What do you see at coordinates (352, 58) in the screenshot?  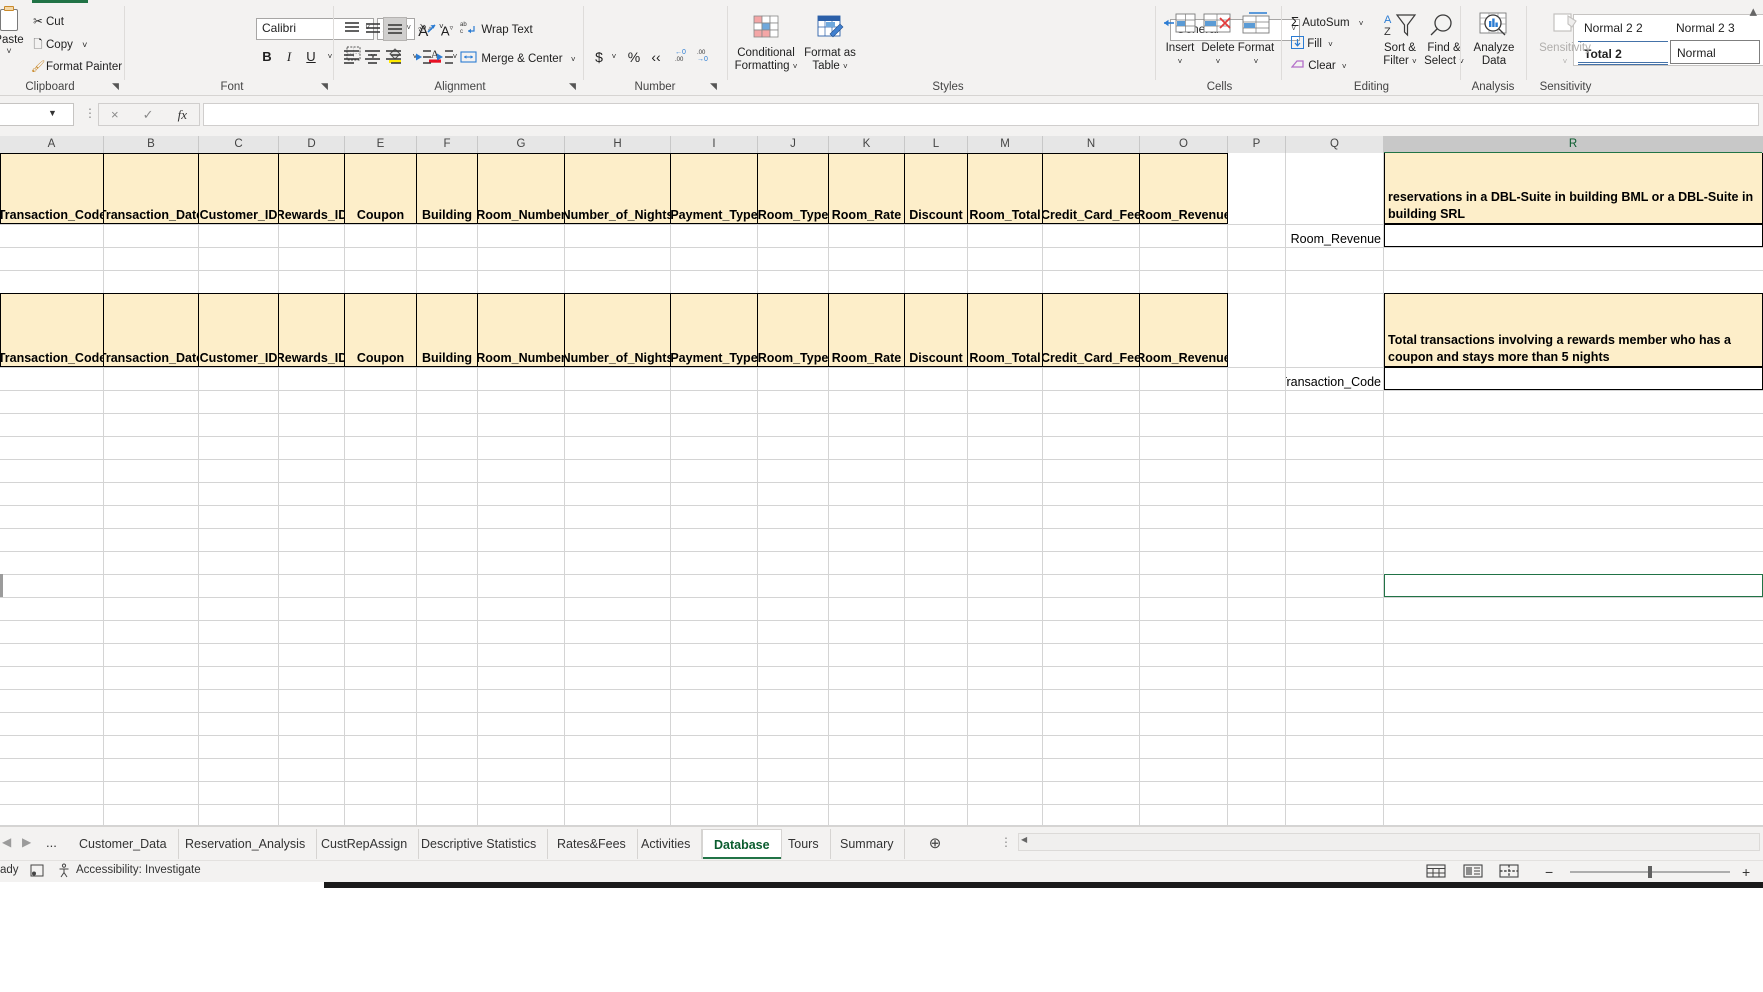 I see `align-left-button` at bounding box center [352, 58].